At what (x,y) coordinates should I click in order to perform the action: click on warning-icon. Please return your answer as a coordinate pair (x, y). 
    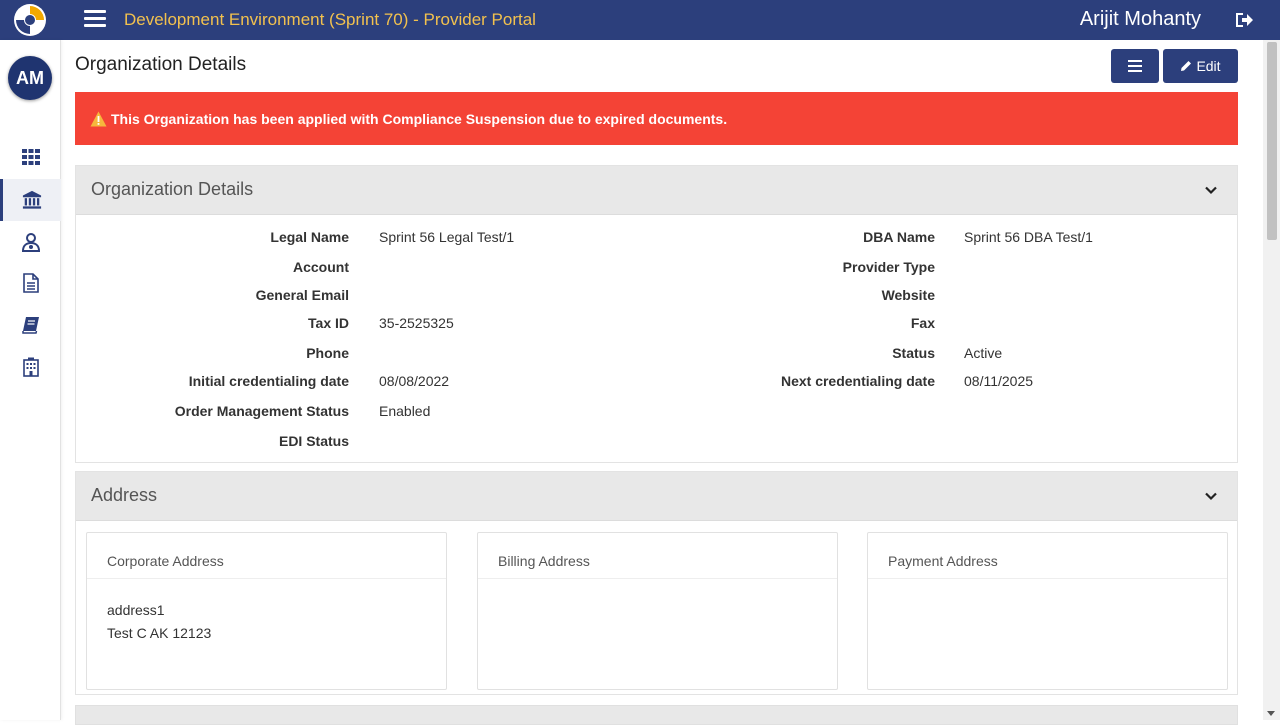
    Looking at the image, I should click on (98, 118).